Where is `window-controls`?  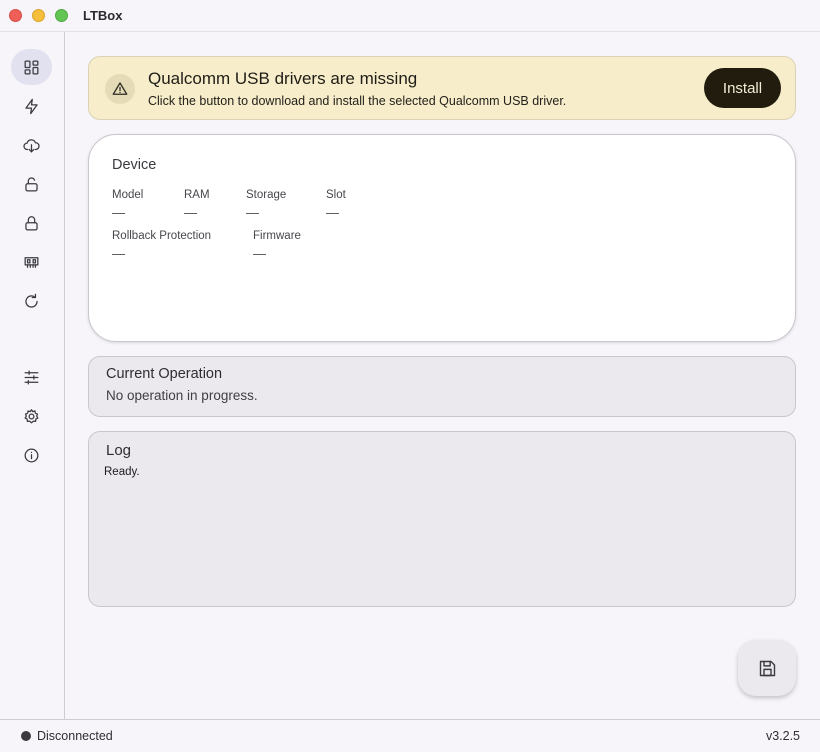
window-controls is located at coordinates (38, 15).